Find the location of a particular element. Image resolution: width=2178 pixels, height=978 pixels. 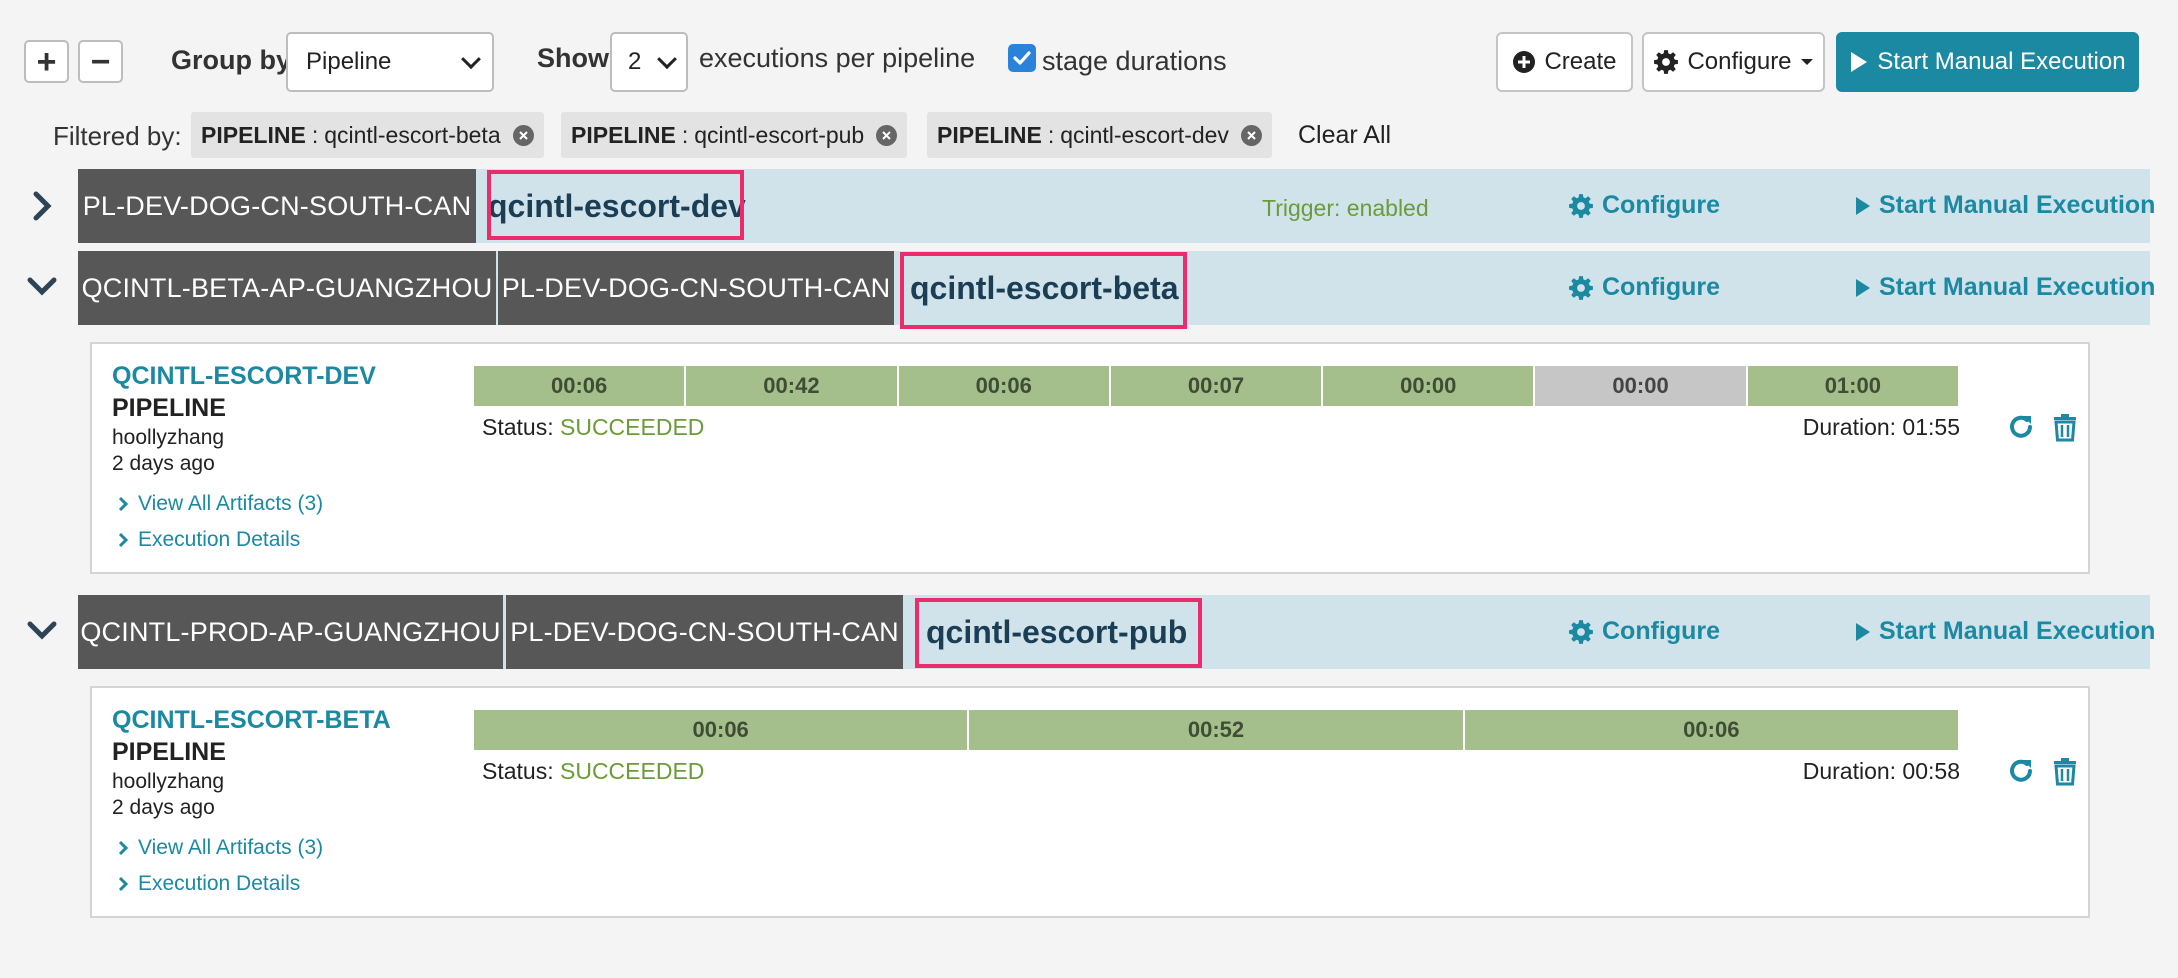

clear-all-filters-link: Clear All is located at coordinates (1344, 135).